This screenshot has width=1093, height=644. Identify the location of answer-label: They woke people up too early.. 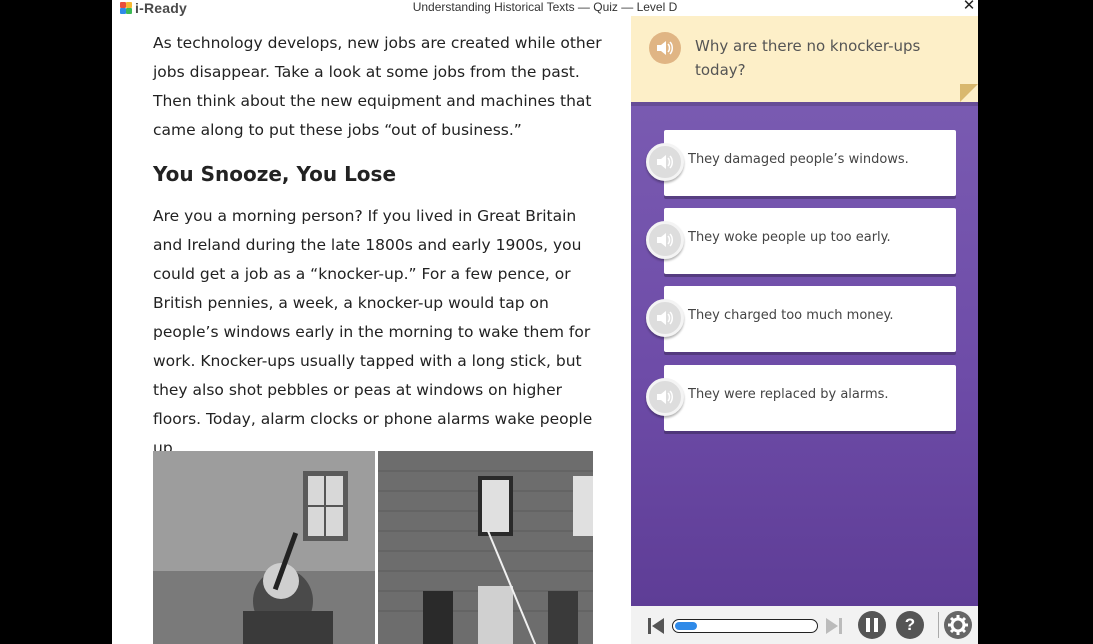
(789, 237).